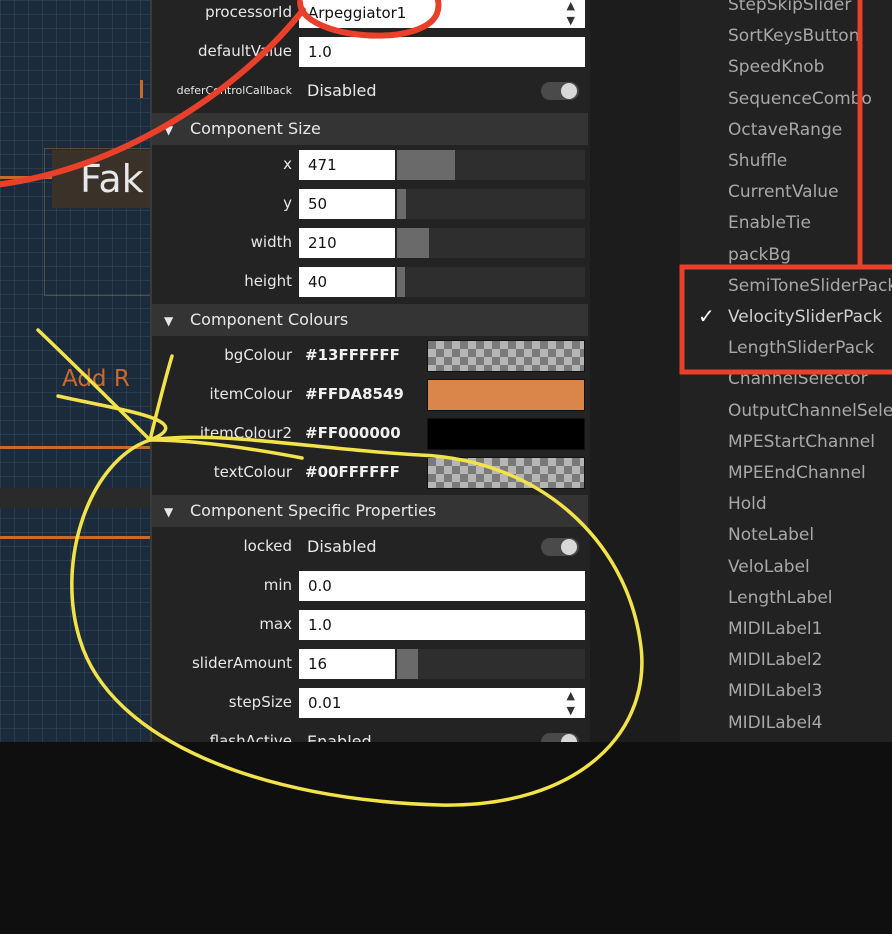  What do you see at coordinates (250, 394) in the screenshot?
I see `property-label: itemColour` at bounding box center [250, 394].